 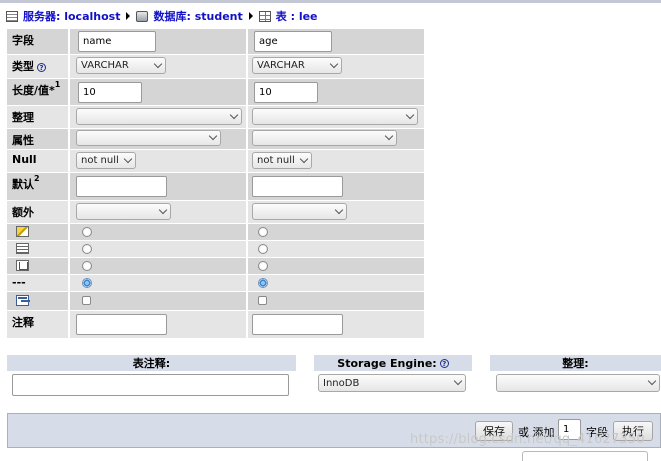 What do you see at coordinates (393, 363) in the screenshot?
I see `storage-engine-header: Storage Engine:?` at bounding box center [393, 363].